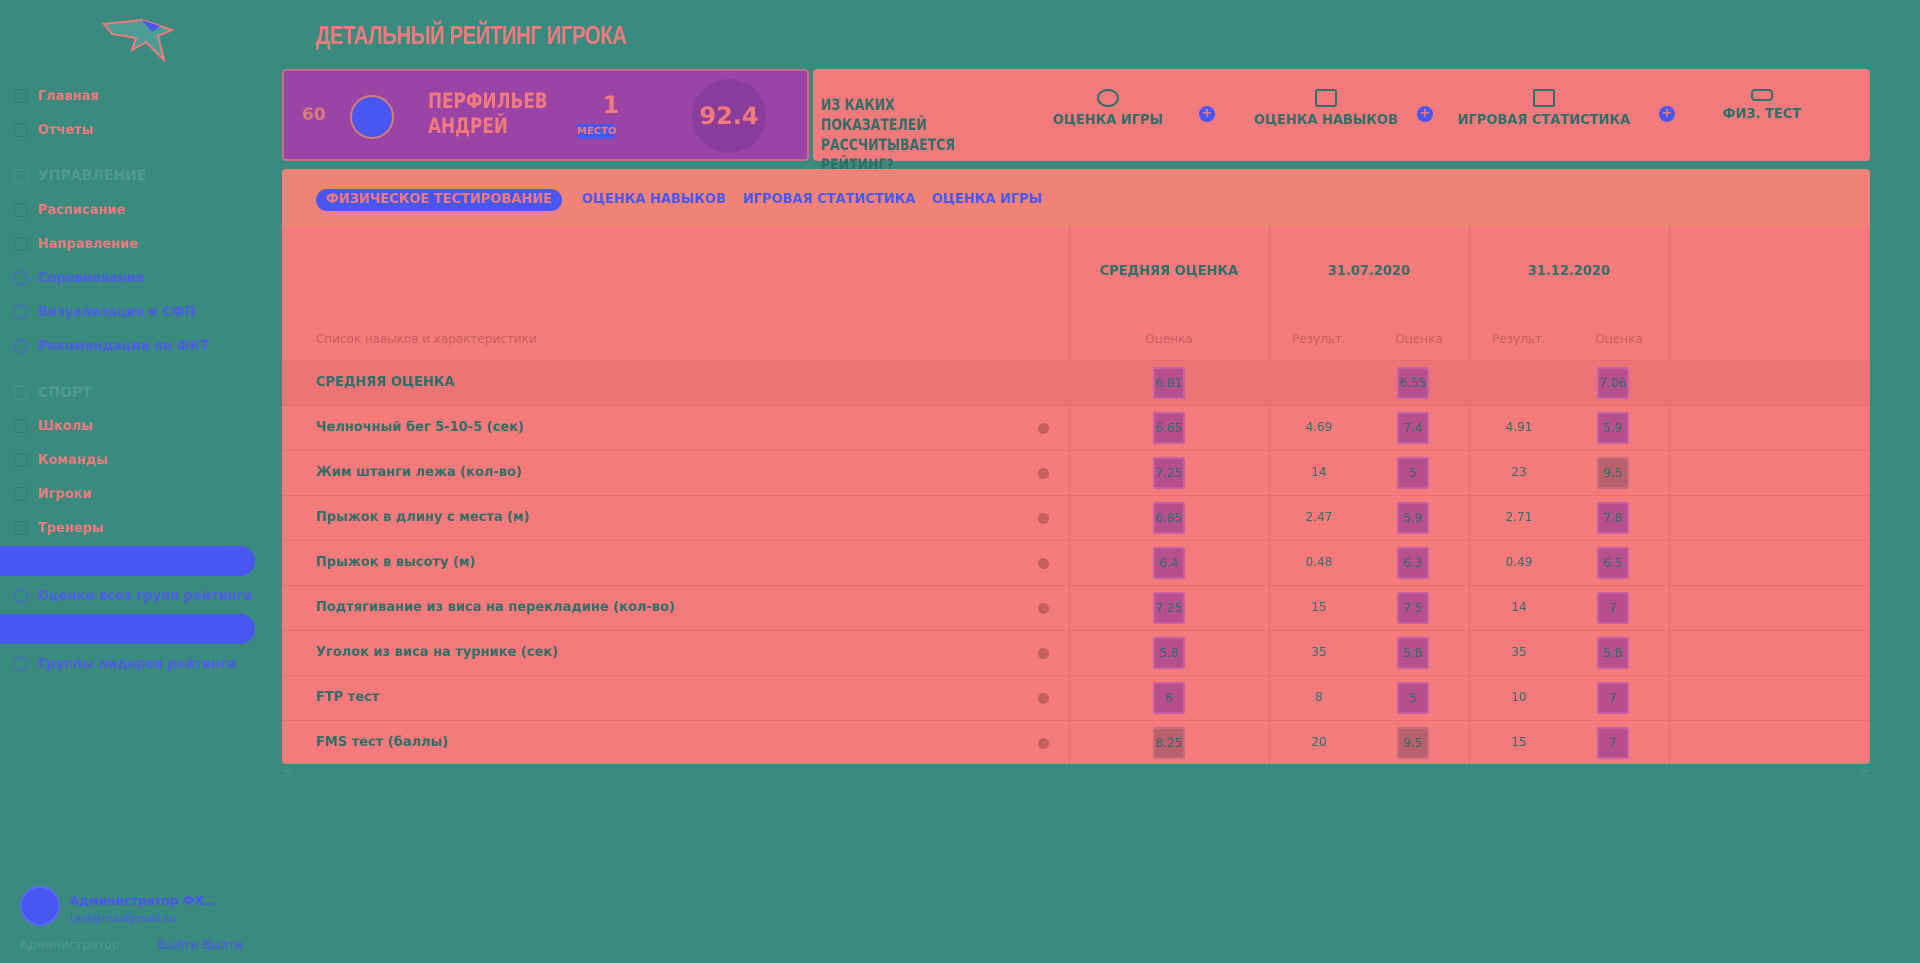 The width and height of the screenshot is (1920, 963). What do you see at coordinates (829, 200) in the screenshot?
I see `tab-game-stats: ИГРОВАЯ СТАТИСТИКА` at bounding box center [829, 200].